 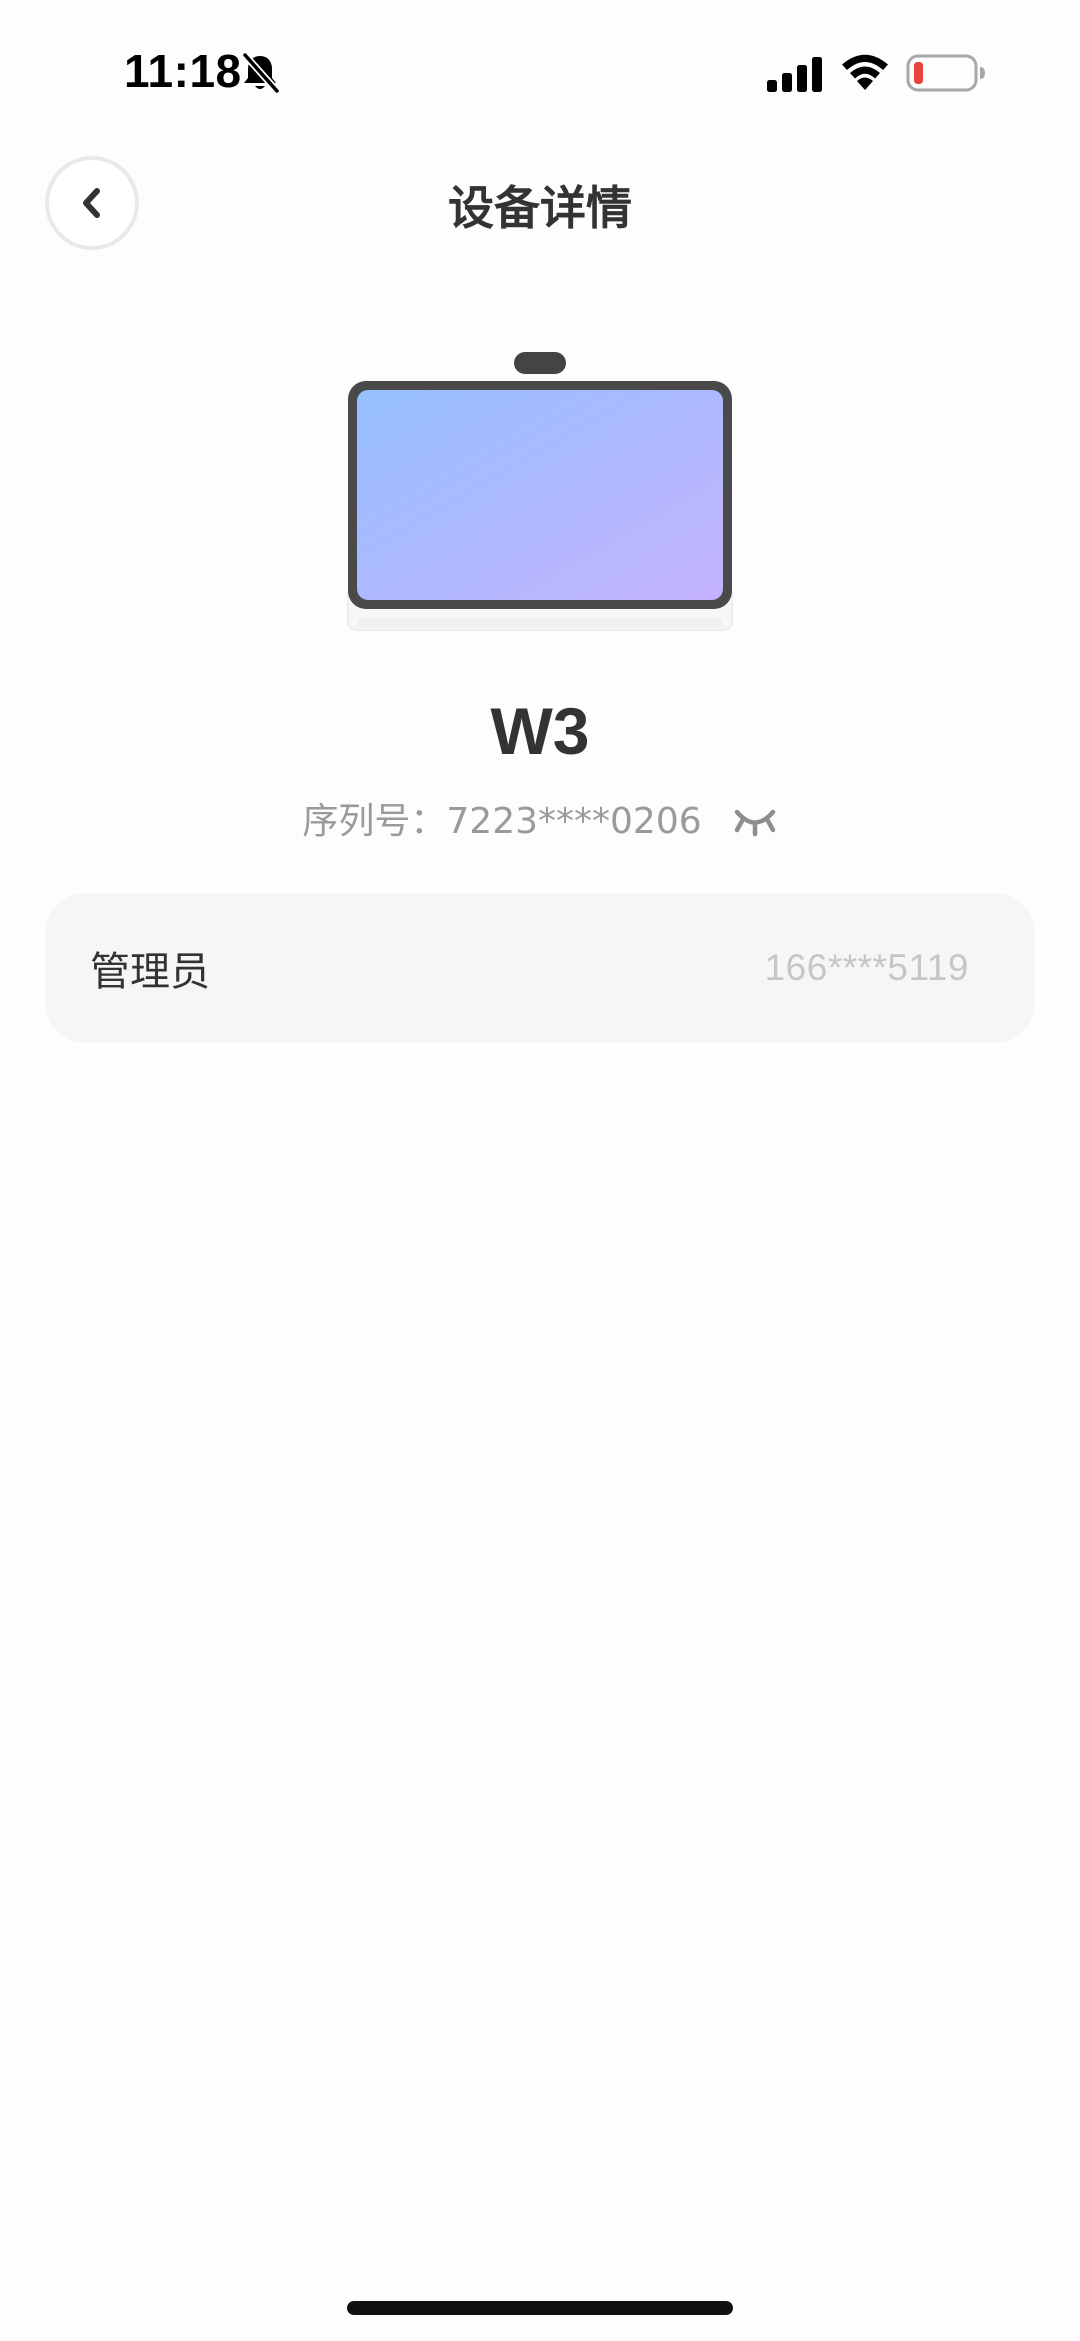 I want to click on battery-low-icon, so click(x=945, y=73).